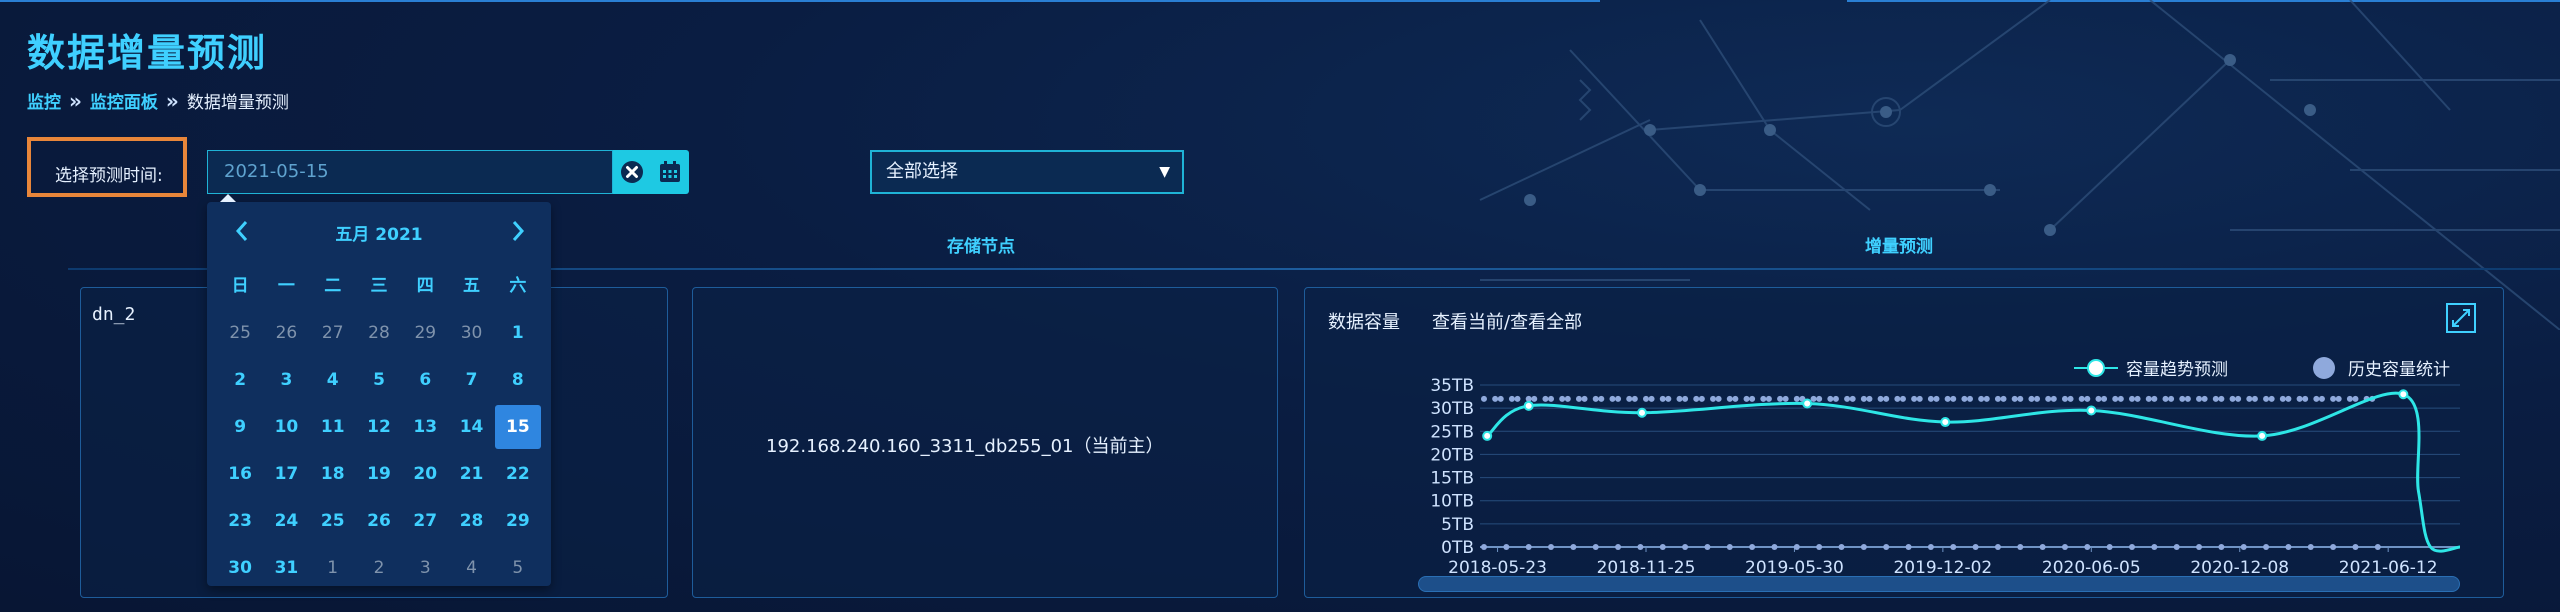 The width and height of the screenshot is (2560, 612). Describe the element at coordinates (1452, 479) in the screenshot. I see `y-tick-label: 15TB` at that location.